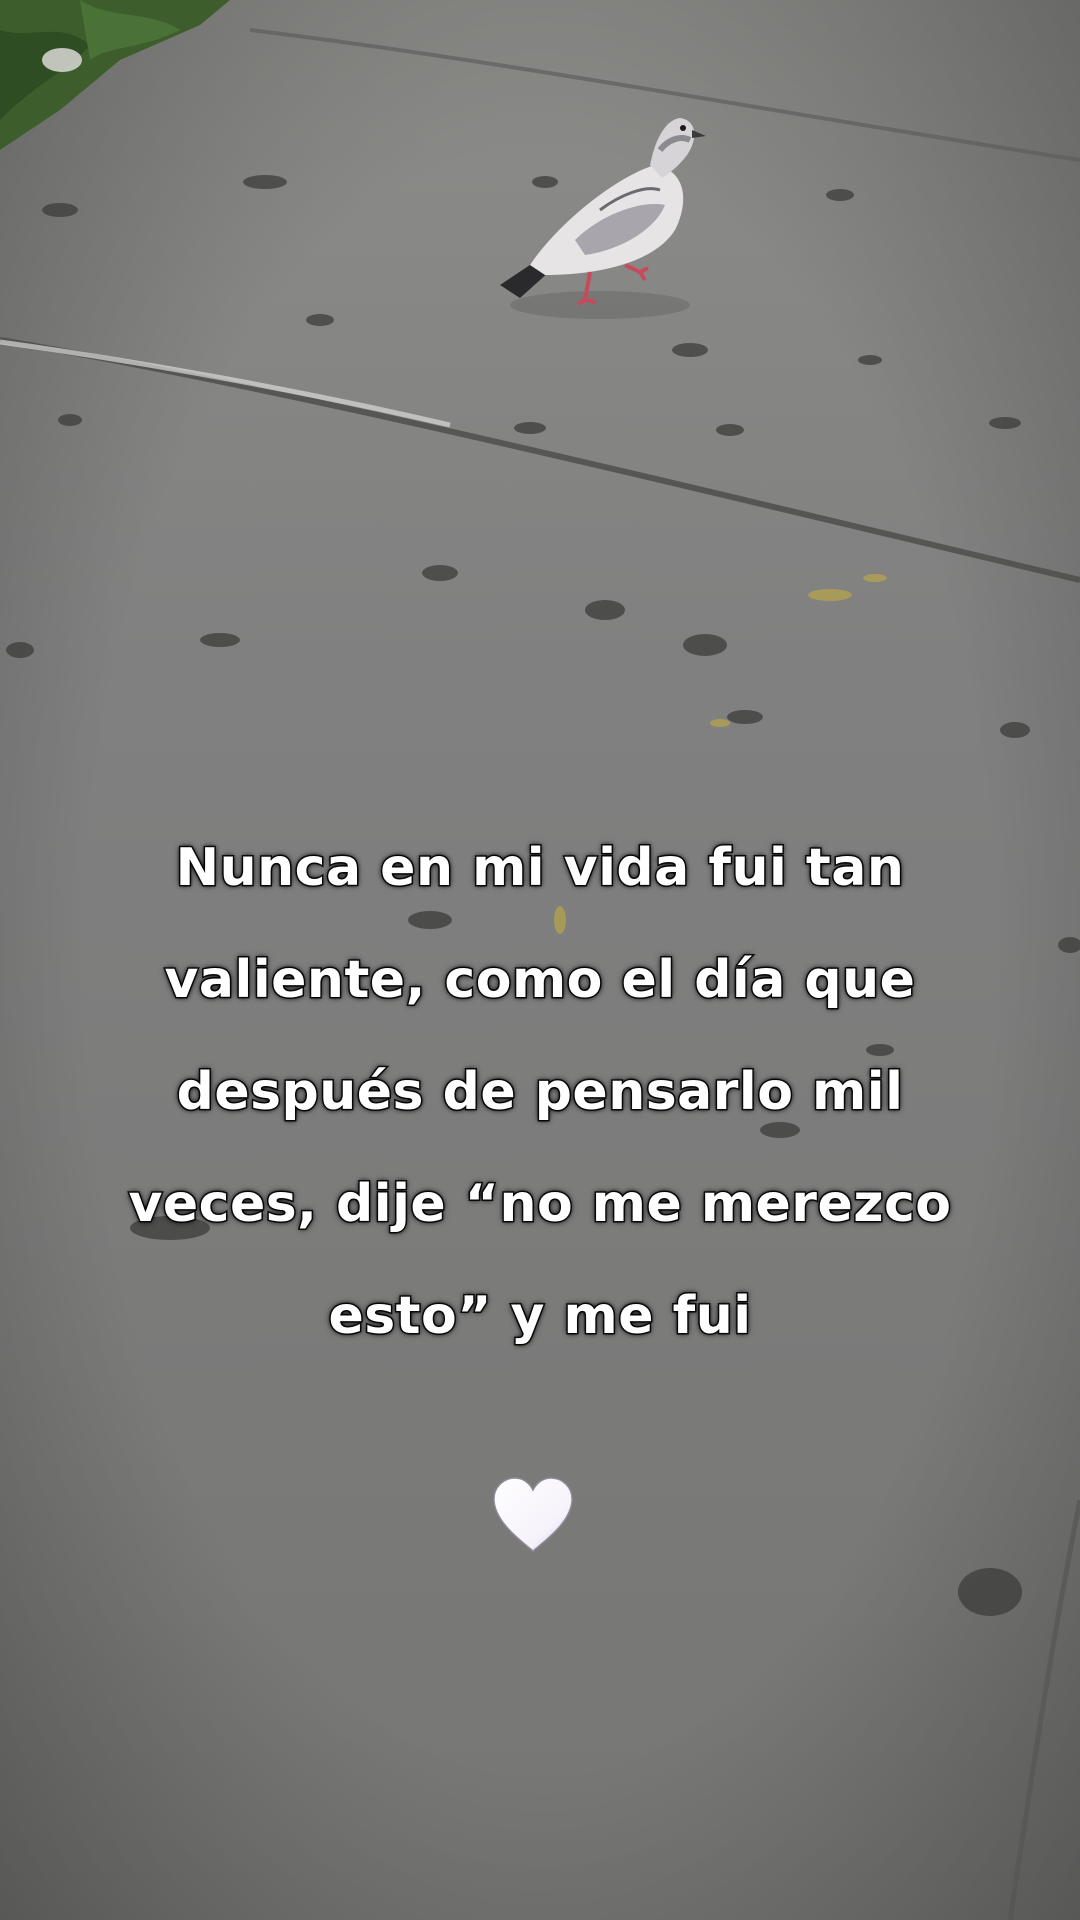  Describe the element at coordinates (533, 1515) in the screenshot. I see `white-heart-icon` at that location.